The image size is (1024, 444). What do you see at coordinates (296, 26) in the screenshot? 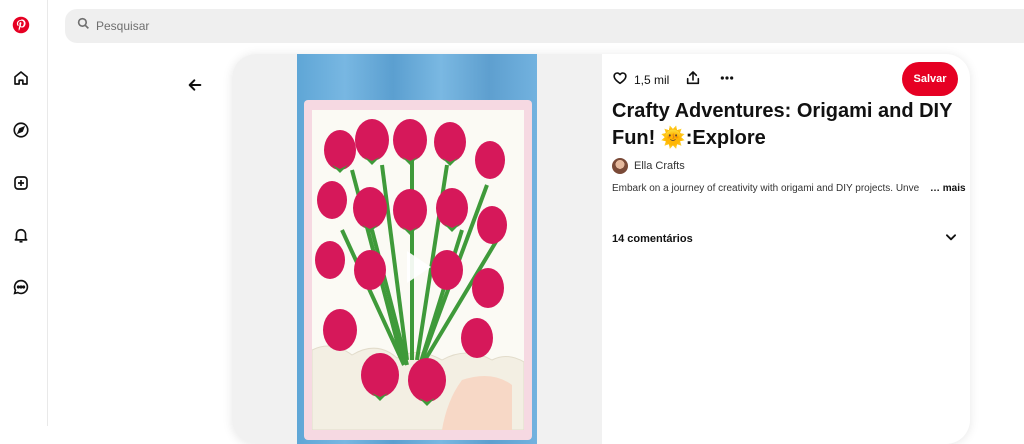
I see `search-input` at bounding box center [296, 26].